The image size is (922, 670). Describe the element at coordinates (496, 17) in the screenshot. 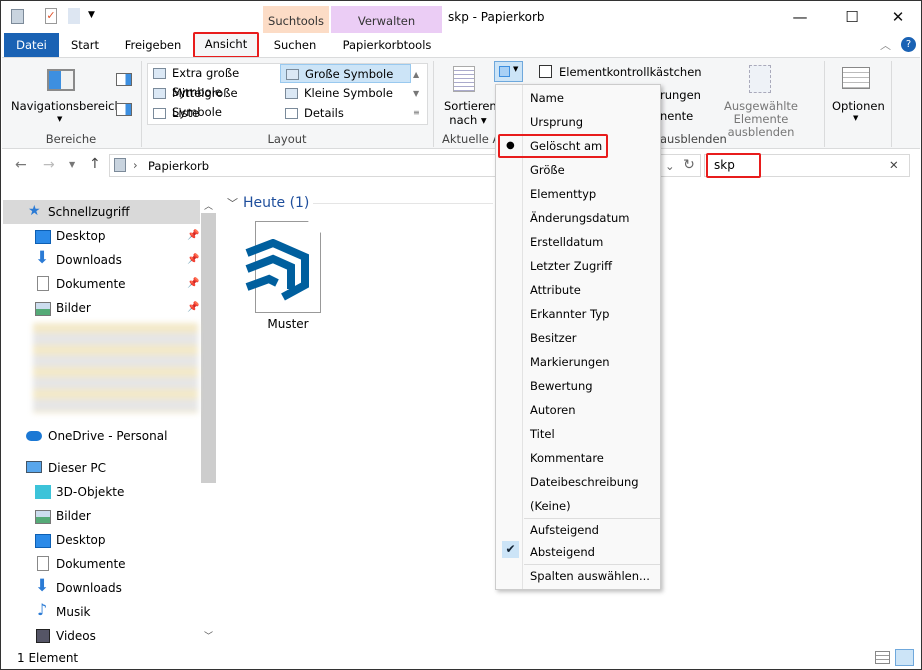

I see `window-title: skp - Papierkorb` at that location.